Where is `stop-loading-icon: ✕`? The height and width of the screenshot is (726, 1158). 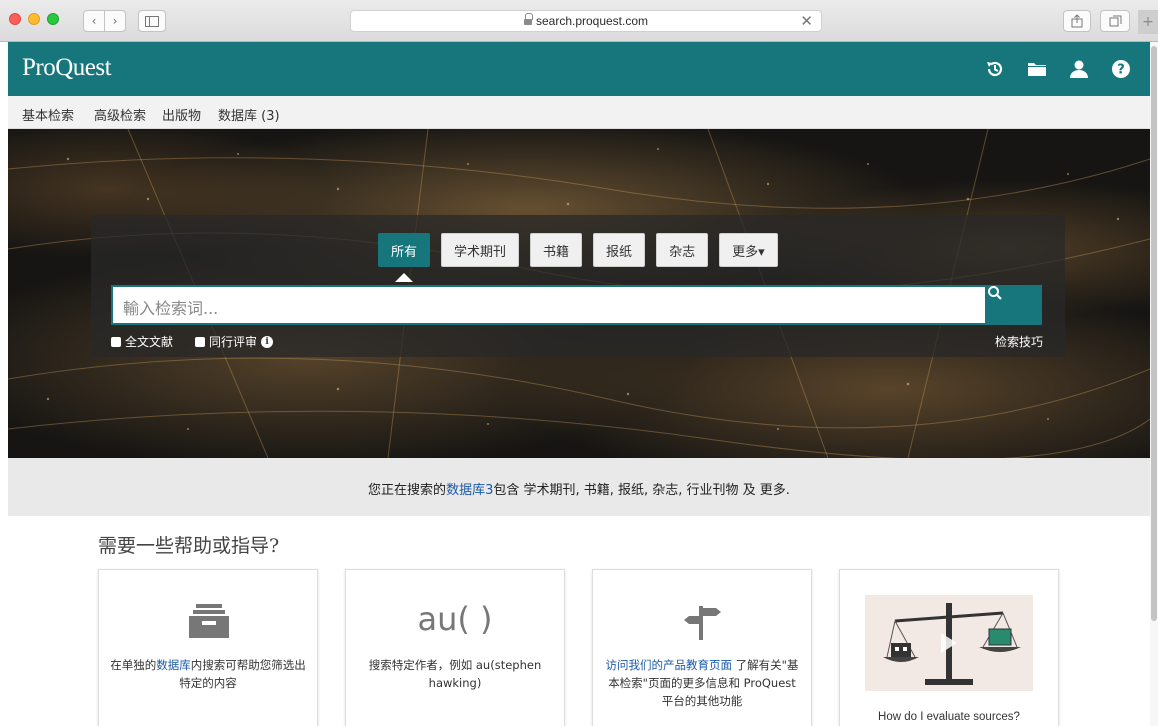
stop-loading-icon: ✕ is located at coordinates (806, 21).